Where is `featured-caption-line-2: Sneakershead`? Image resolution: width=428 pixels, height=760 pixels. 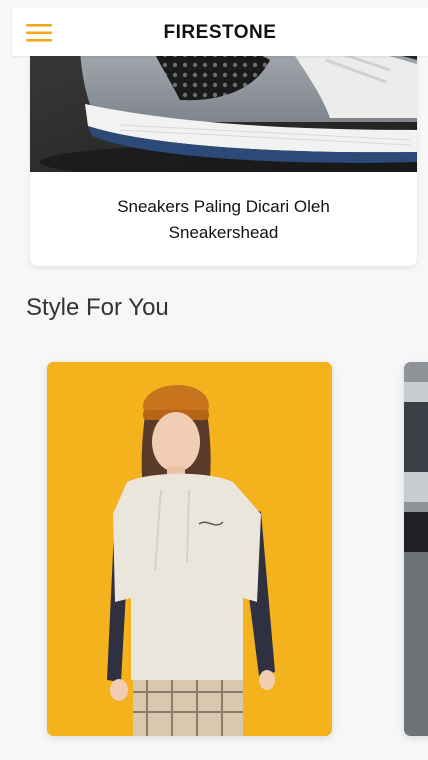 featured-caption-line-2: Sneakershead is located at coordinates (223, 232).